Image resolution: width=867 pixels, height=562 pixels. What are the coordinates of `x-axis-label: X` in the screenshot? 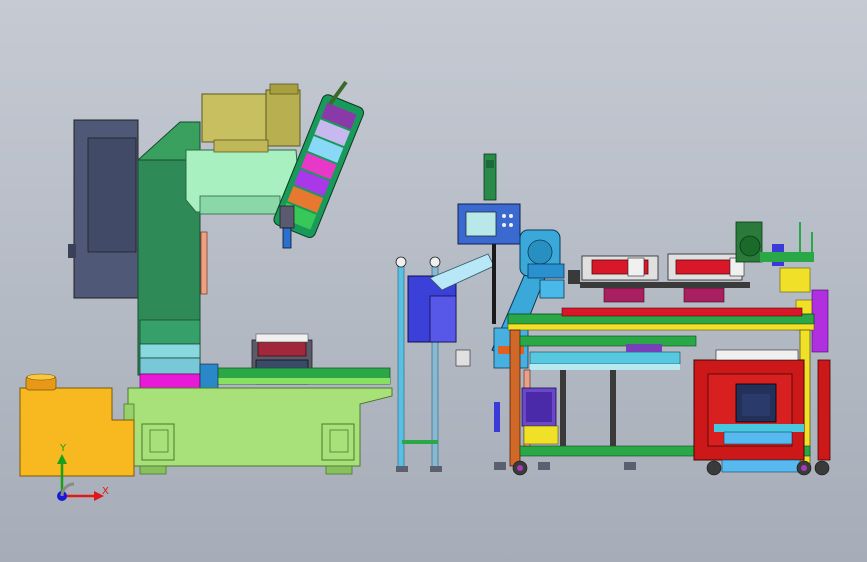 It's located at (105, 491).